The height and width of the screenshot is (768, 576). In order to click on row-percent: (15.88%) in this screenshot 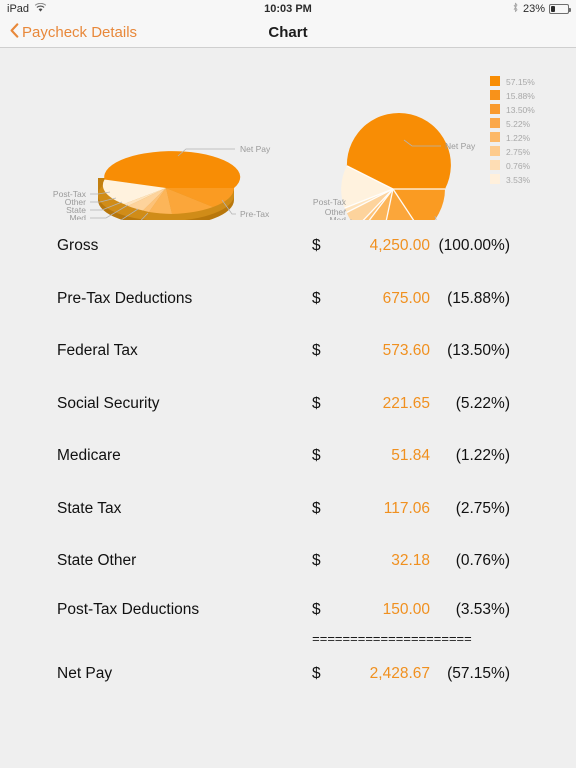, I will do `click(478, 298)`.